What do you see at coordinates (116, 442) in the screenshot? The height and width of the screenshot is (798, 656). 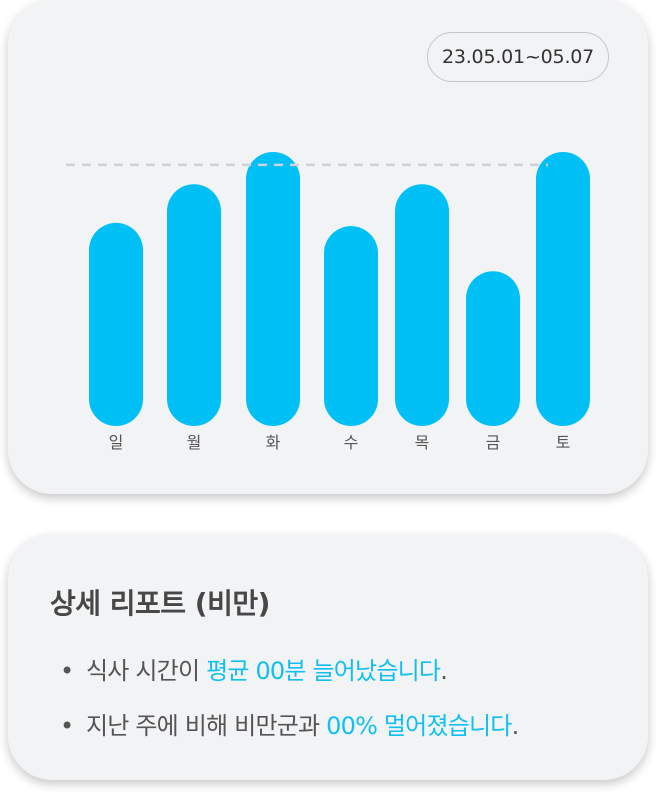 I see `day-label-1: 일` at bounding box center [116, 442].